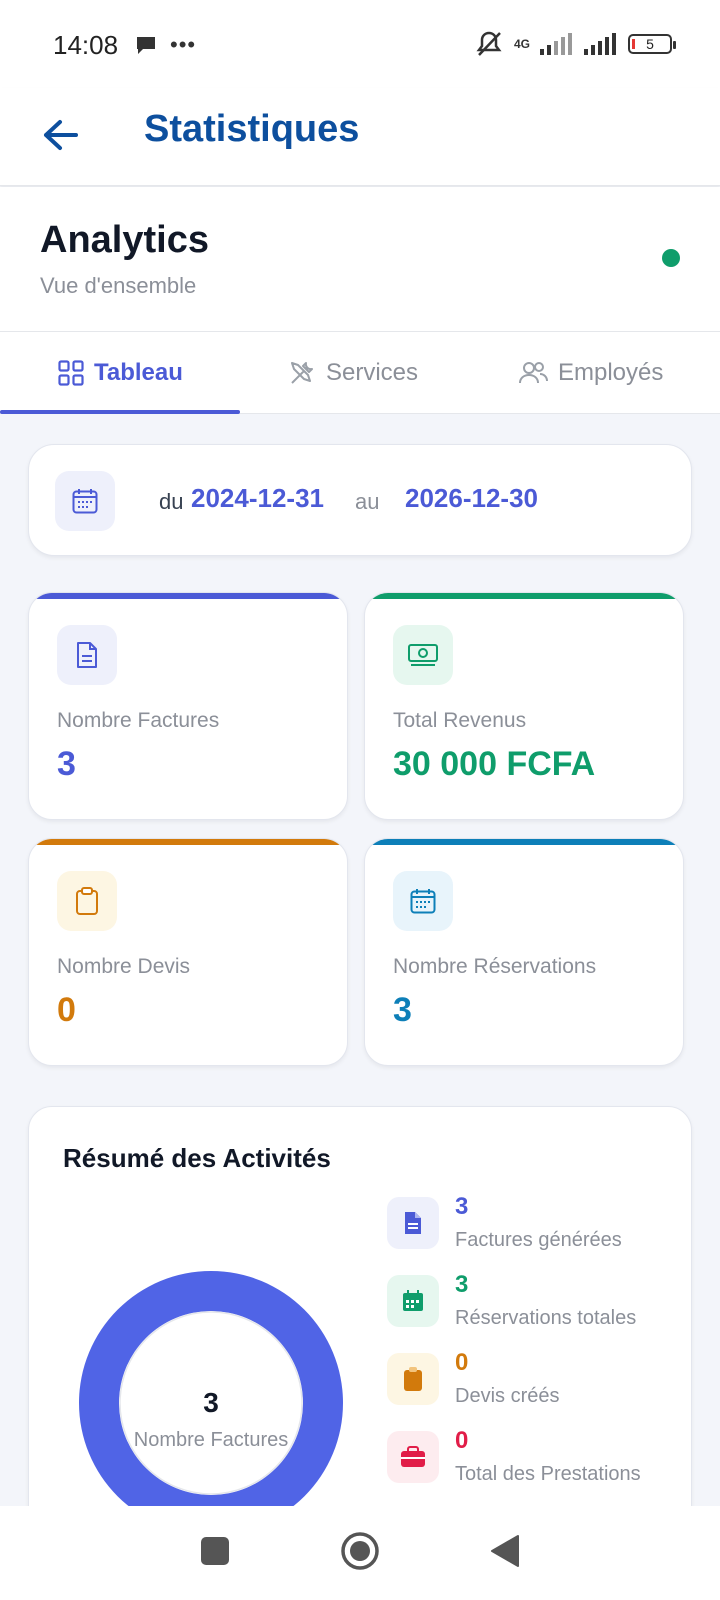 This screenshot has width=720, height=1600. Describe the element at coordinates (367, 501) in the screenshot. I see `date-to-prefix: au` at that location.